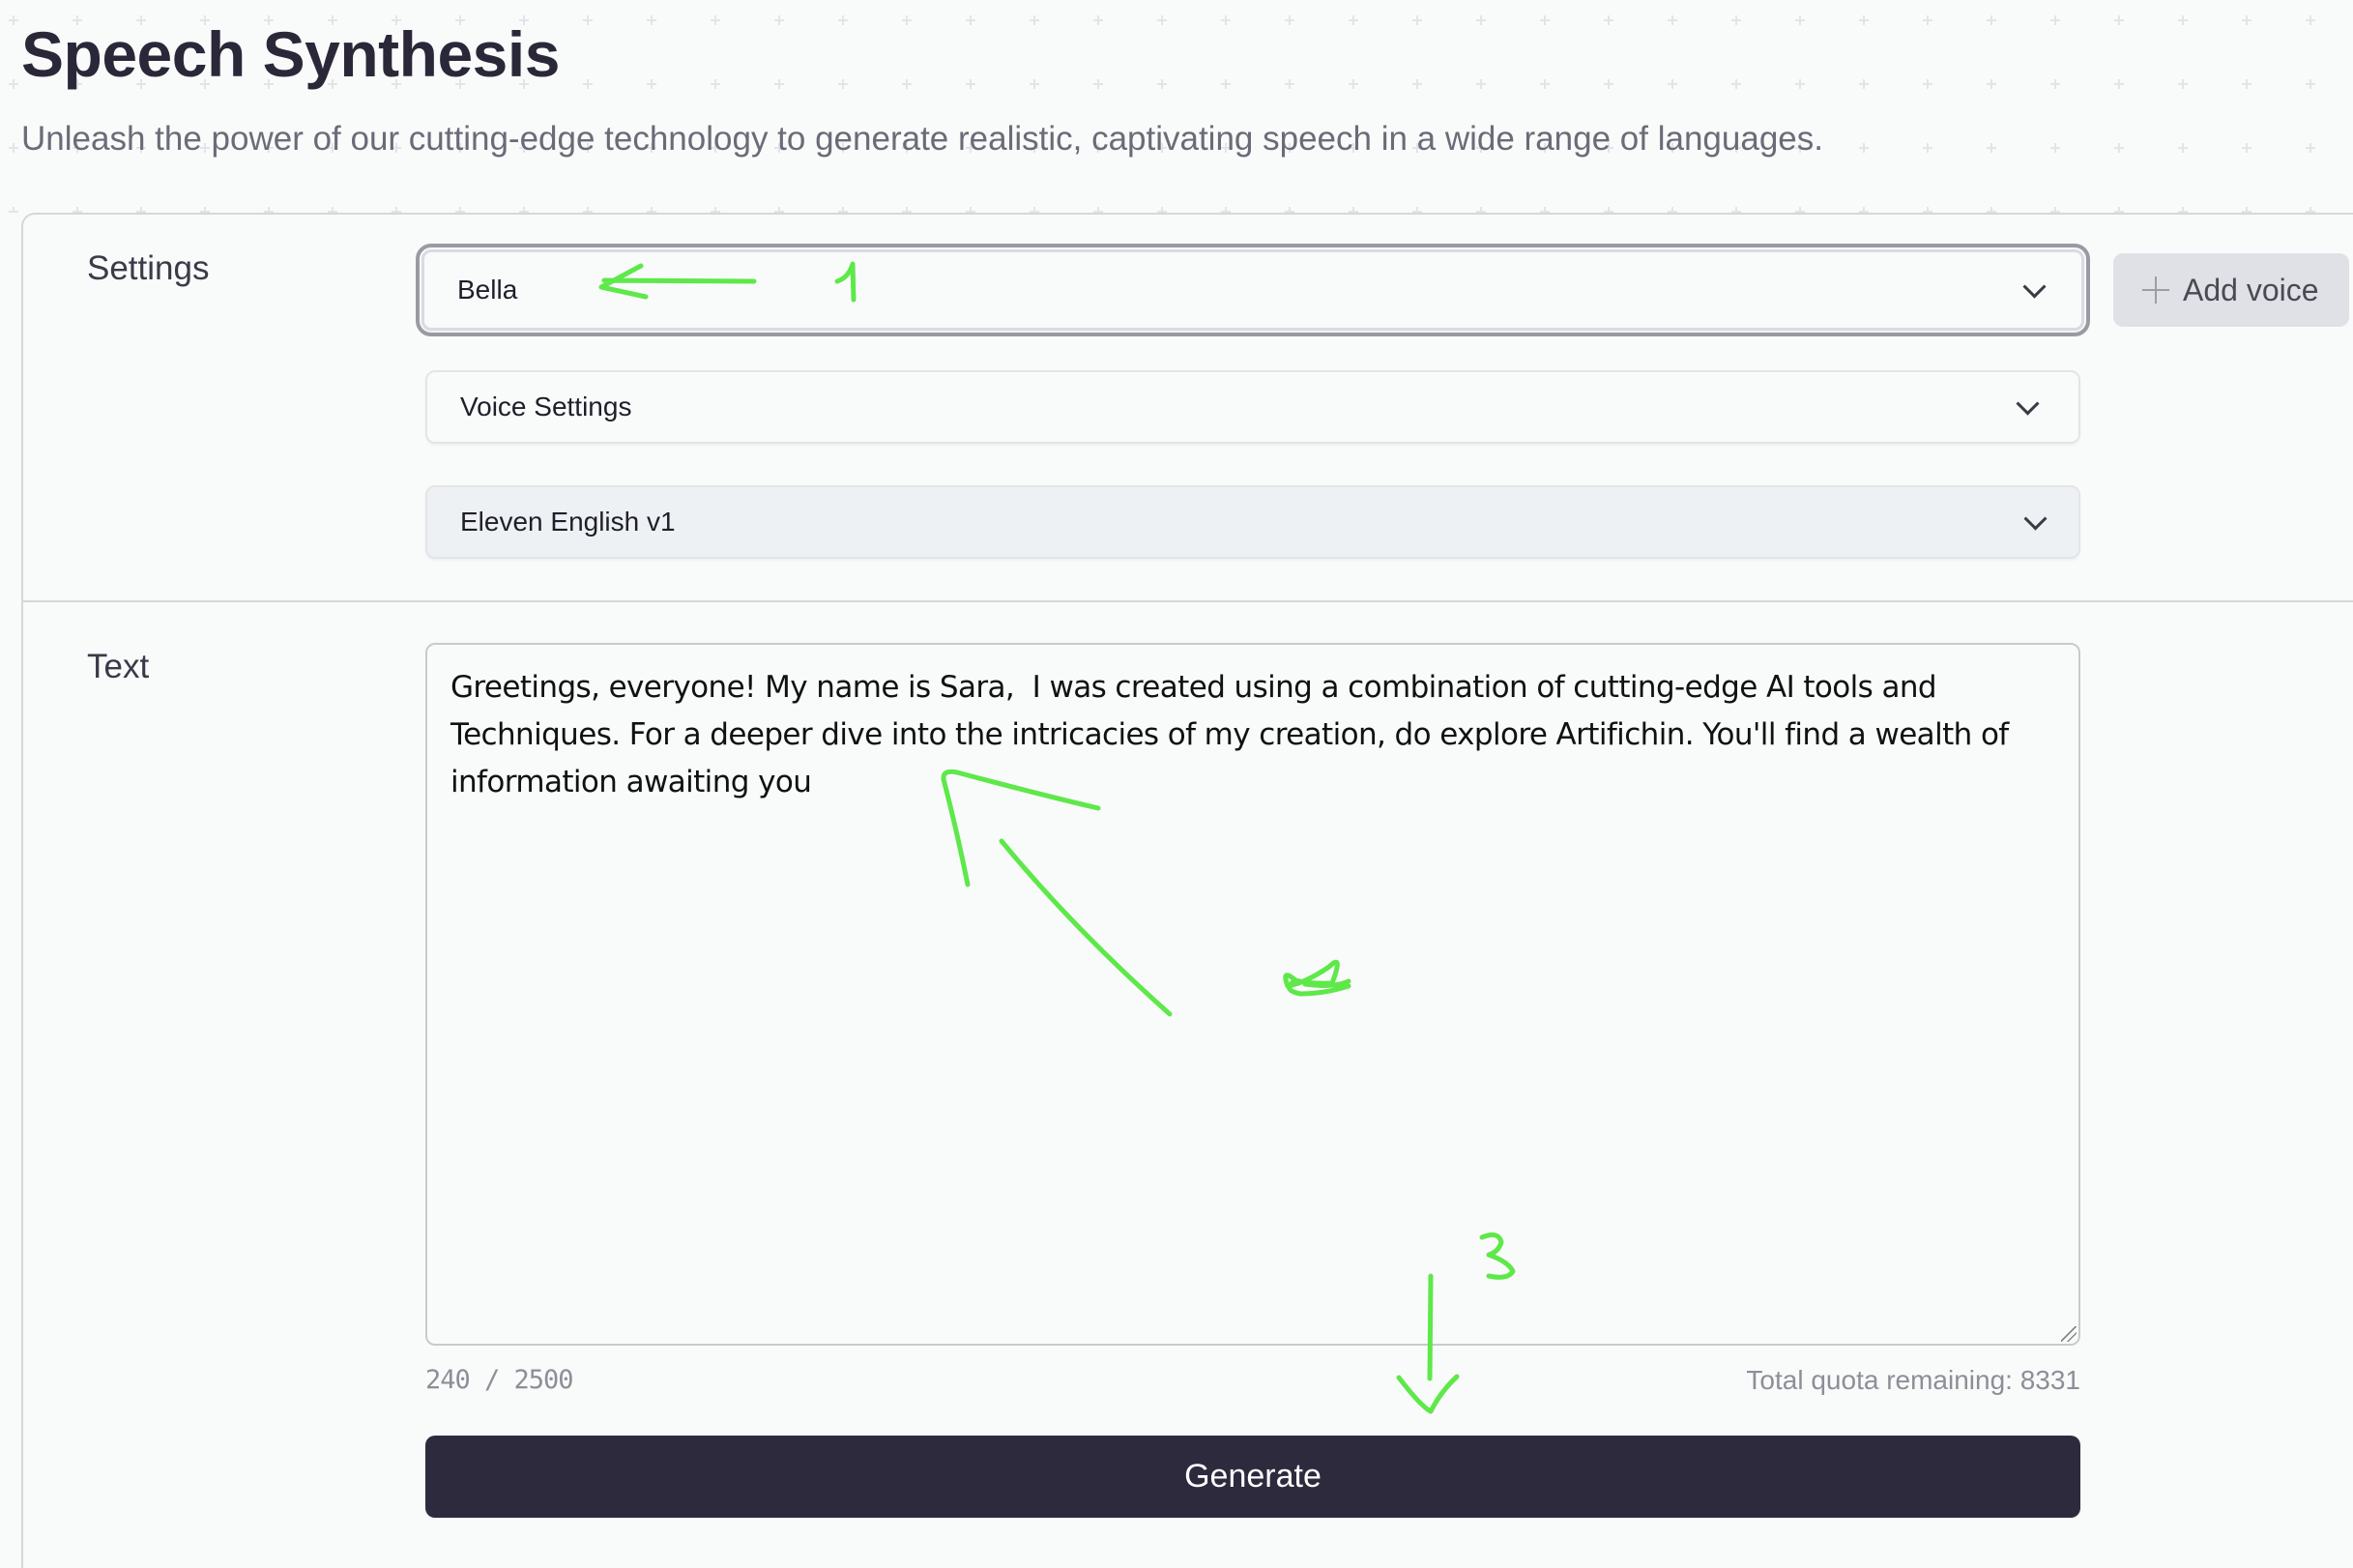 This screenshot has height=1568, width=2353. What do you see at coordinates (1252, 407) in the screenshot?
I see `voice-settings-select: Voice Settings` at bounding box center [1252, 407].